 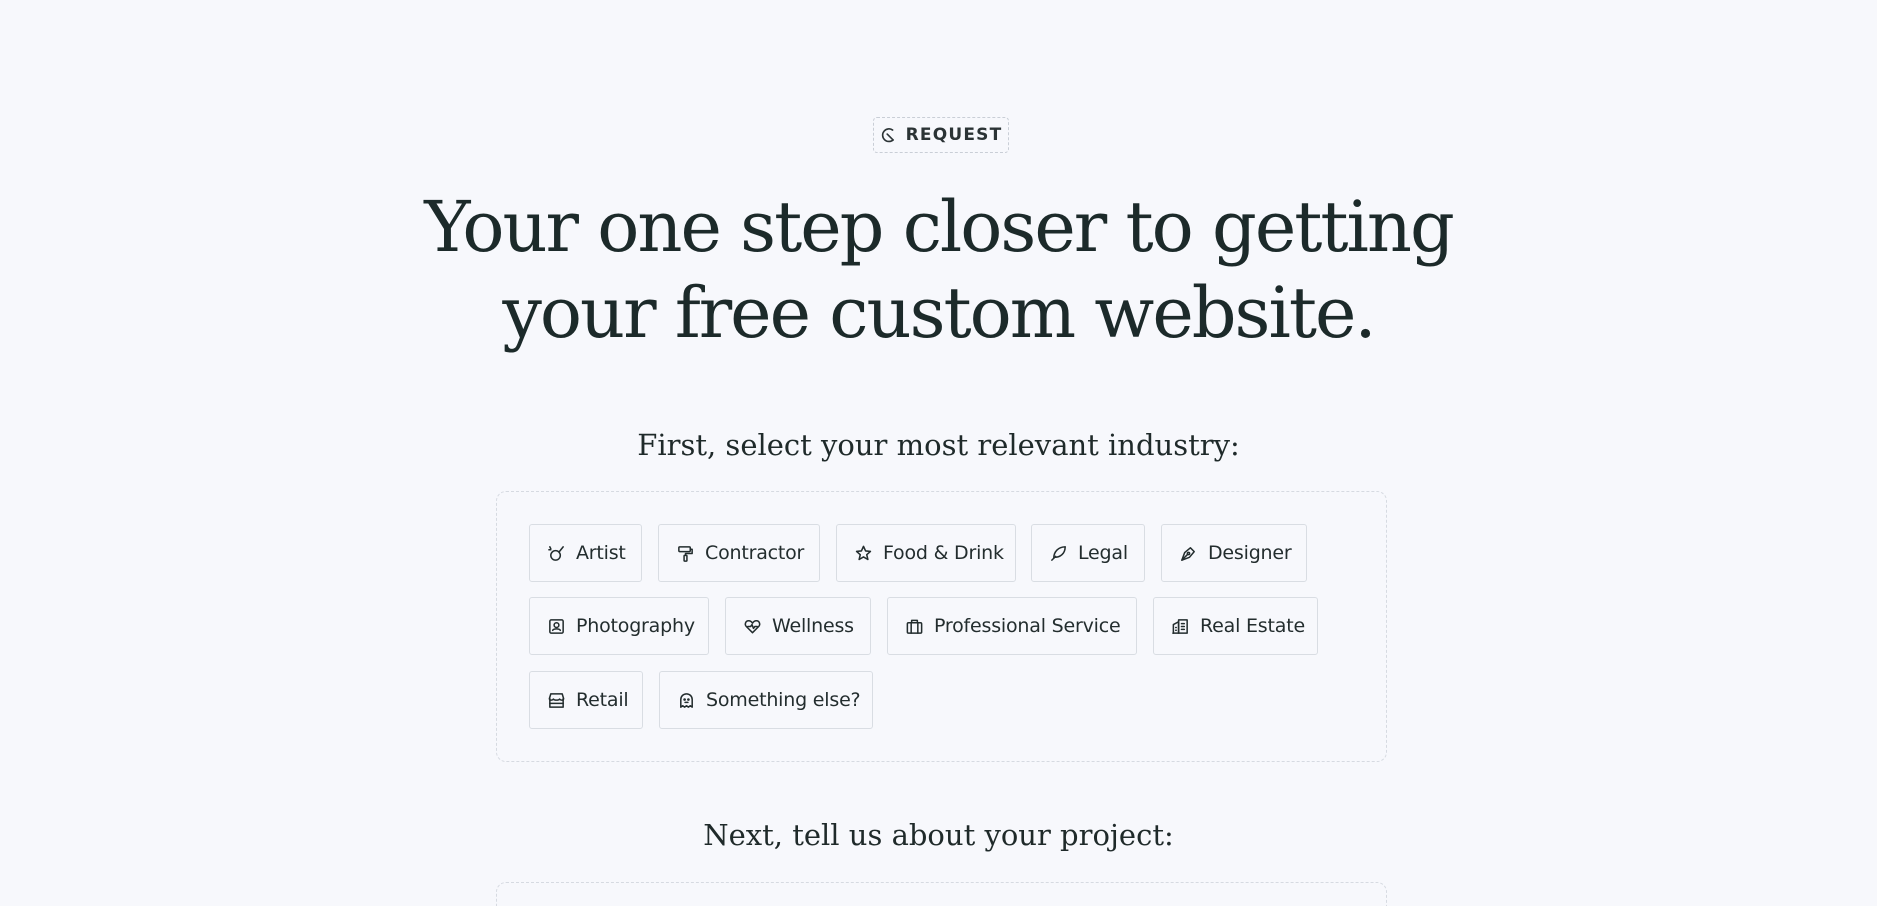 I want to click on chip-label: Food & Drink, so click(x=943, y=553).